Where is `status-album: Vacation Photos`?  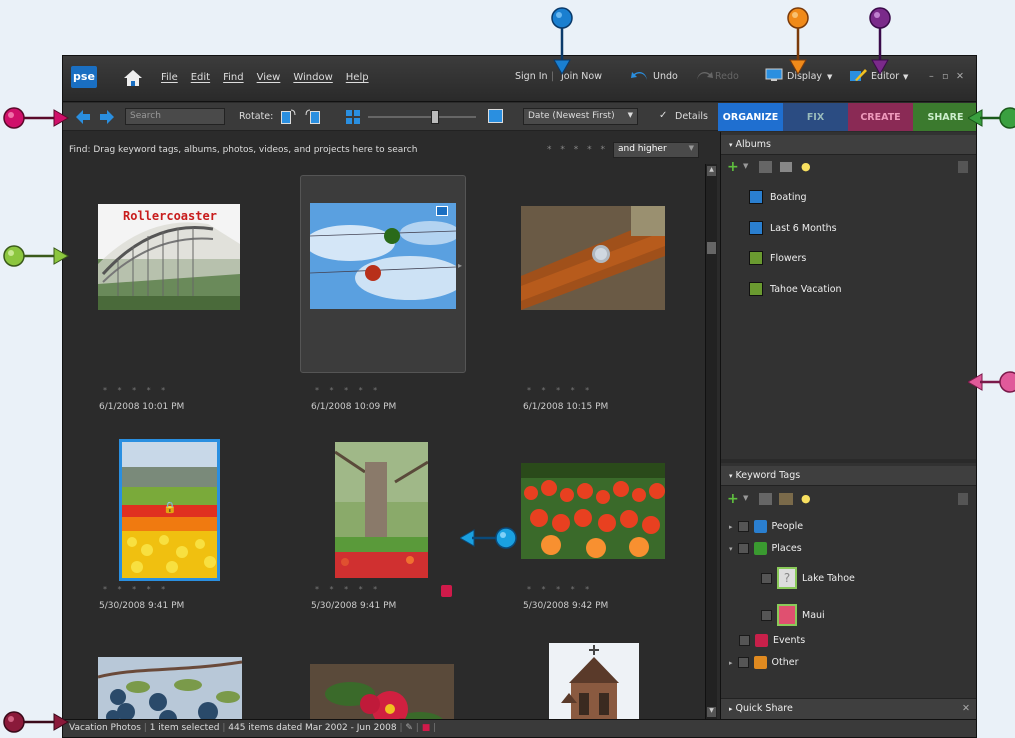 status-album: Vacation Photos is located at coordinates (105, 728).